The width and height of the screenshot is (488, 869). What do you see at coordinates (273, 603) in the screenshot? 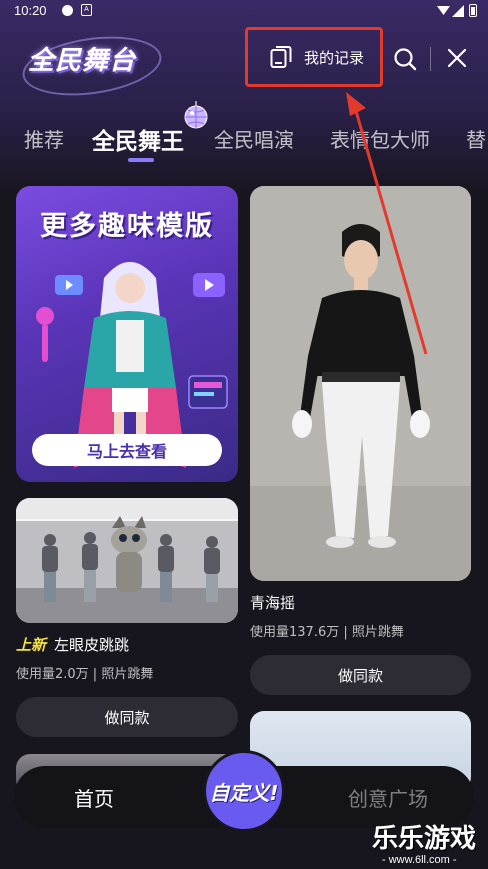
I see `item-title: 青海摇` at bounding box center [273, 603].